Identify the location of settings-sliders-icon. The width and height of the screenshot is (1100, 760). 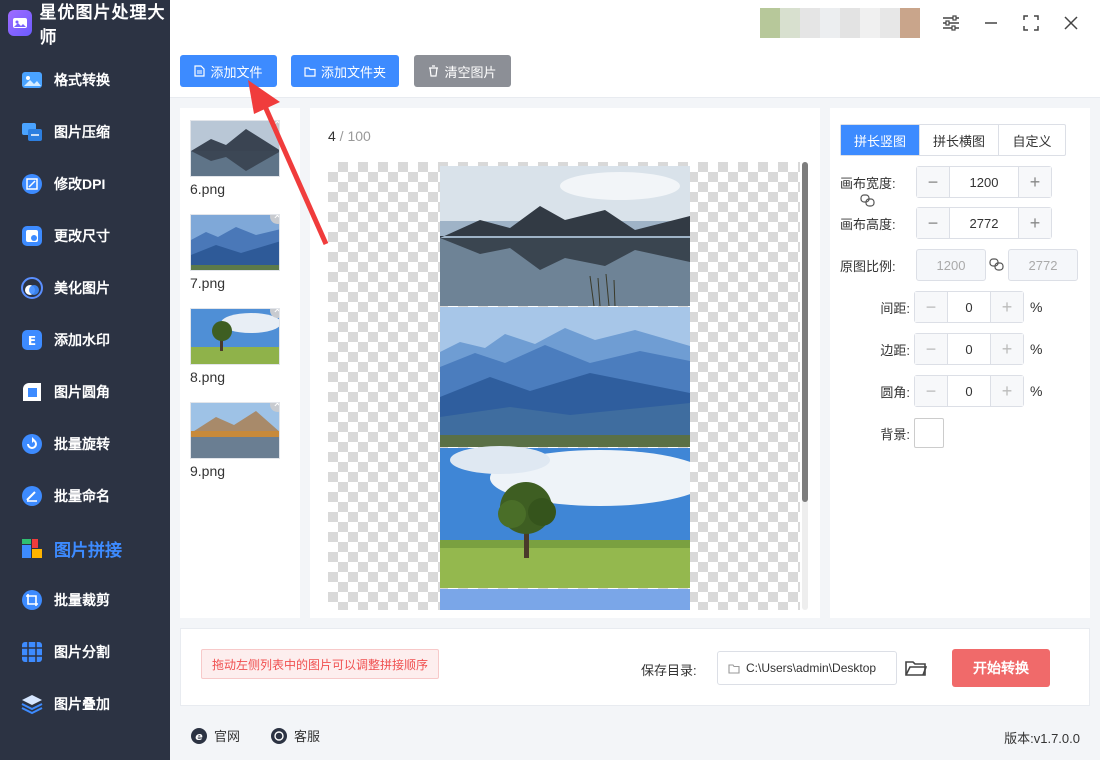
(951, 23).